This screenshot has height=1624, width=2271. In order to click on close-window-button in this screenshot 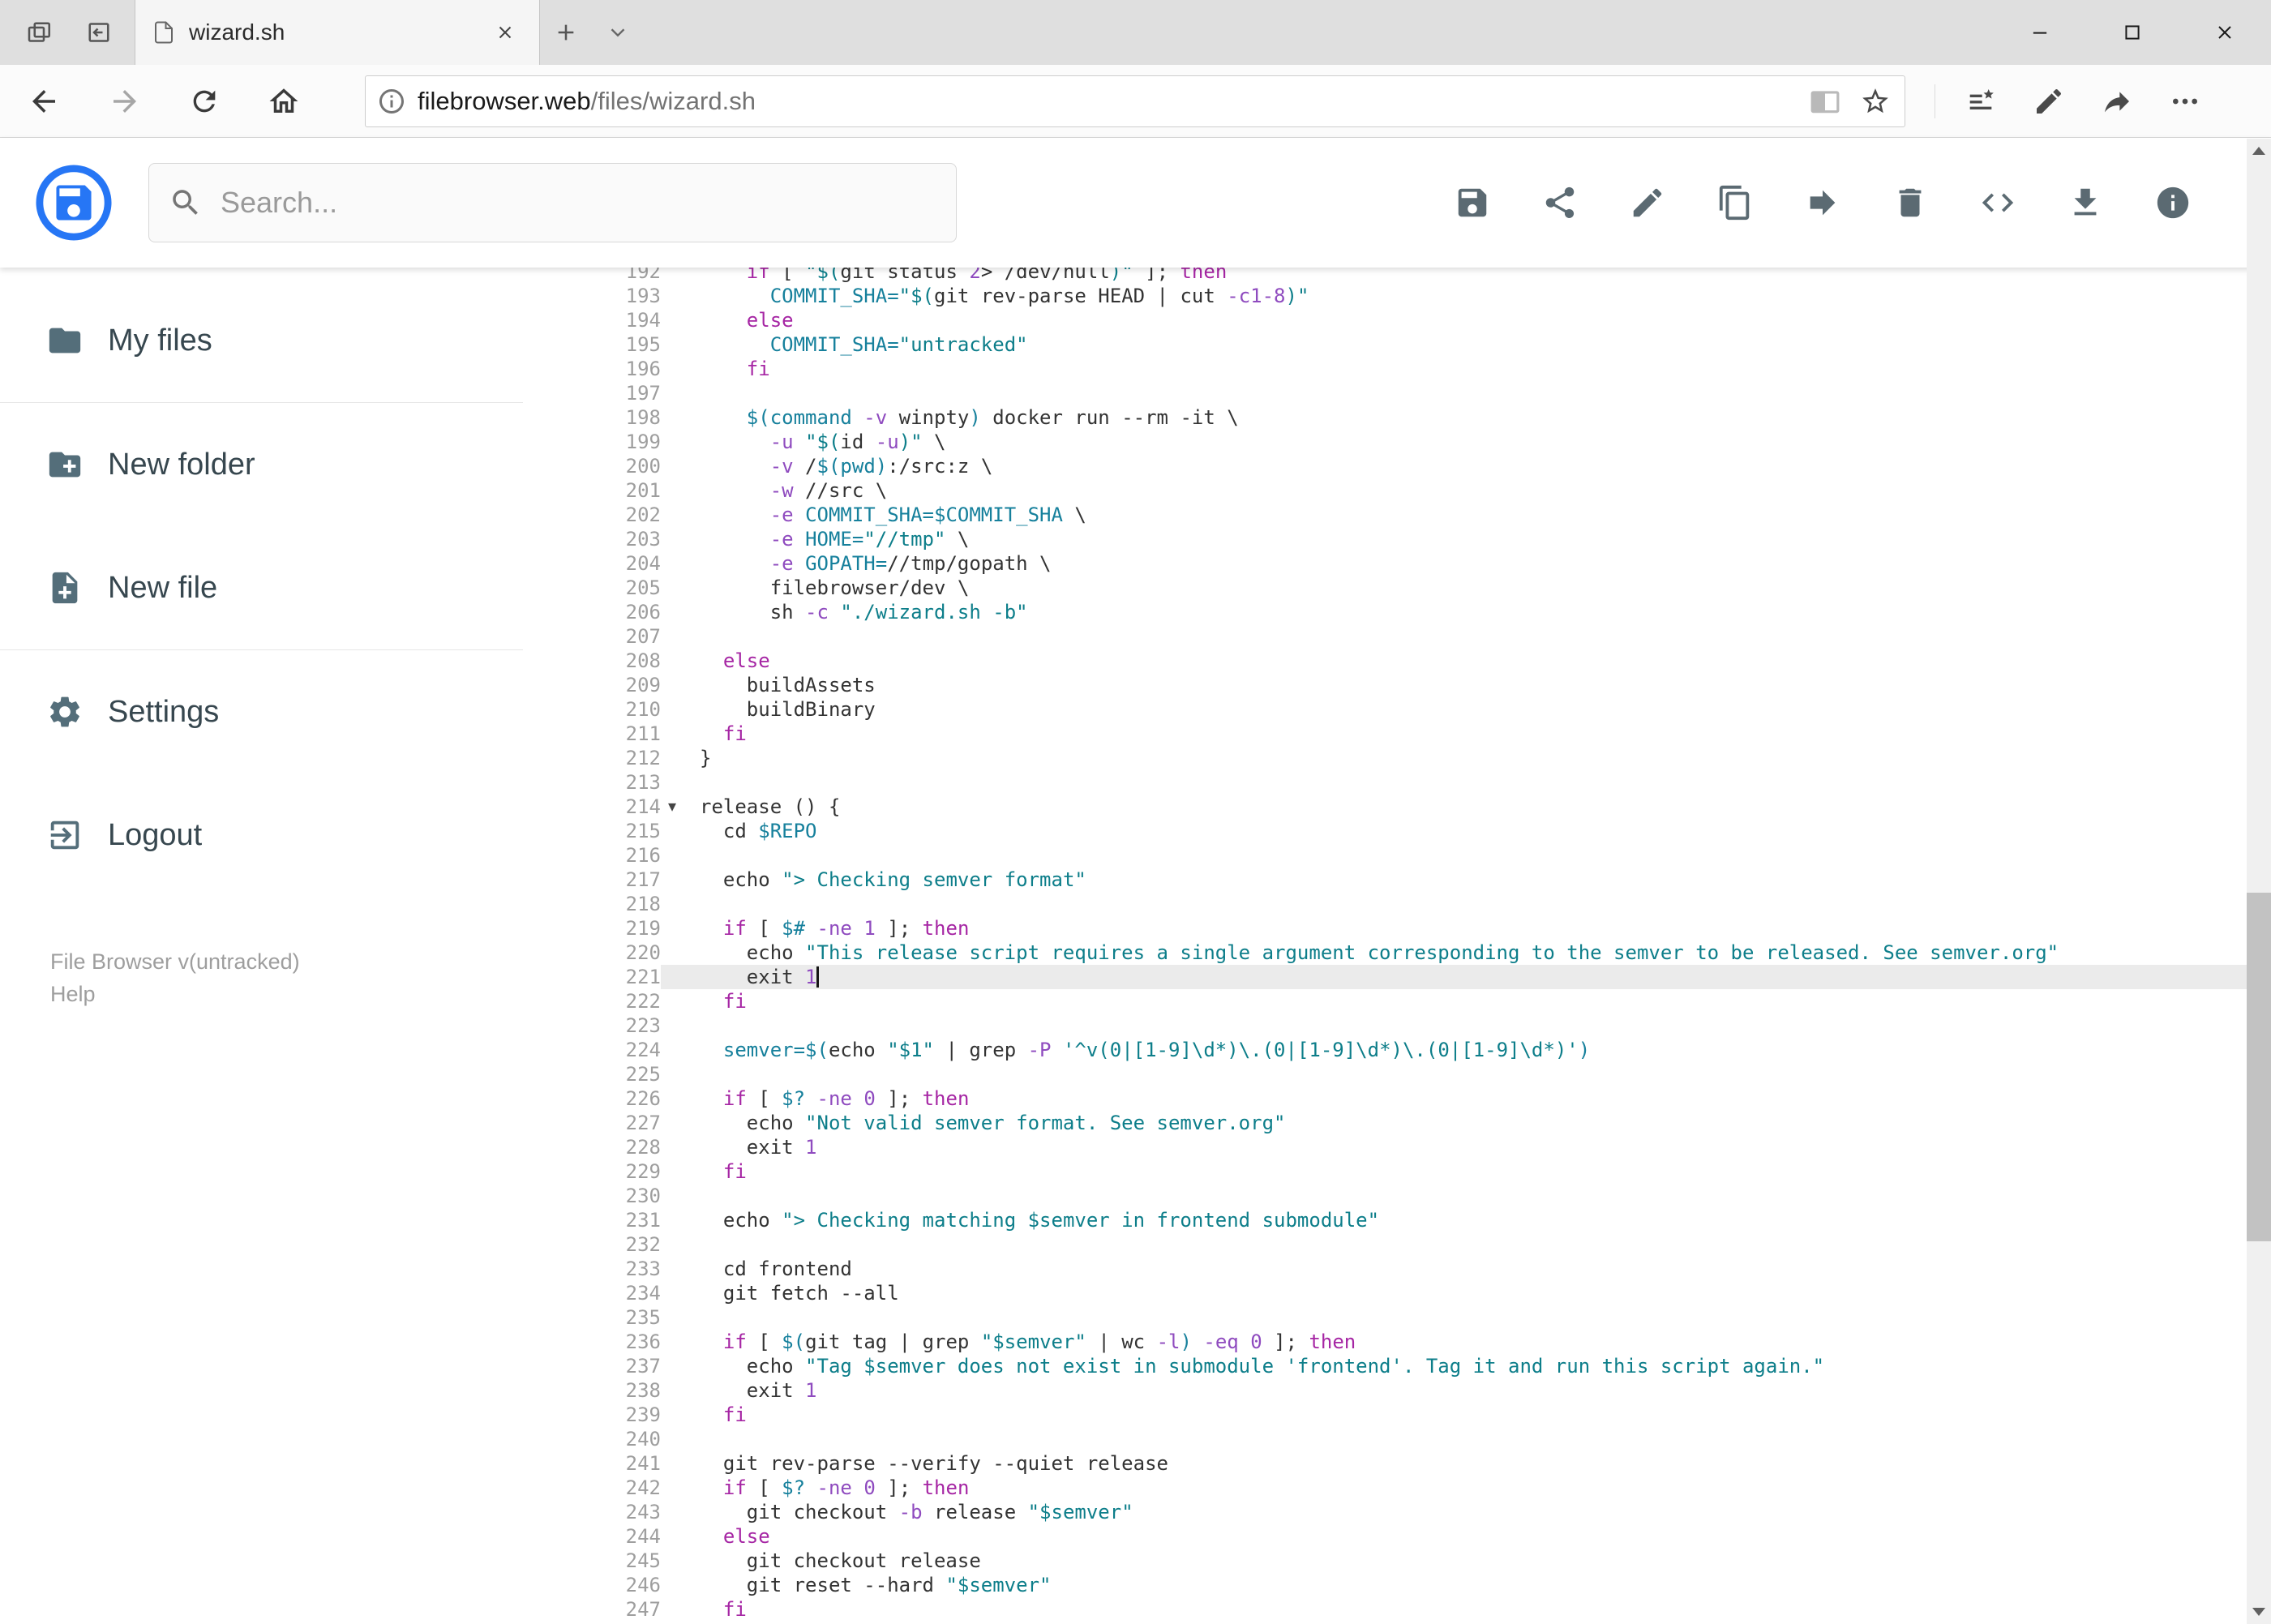, I will do `click(2225, 33)`.